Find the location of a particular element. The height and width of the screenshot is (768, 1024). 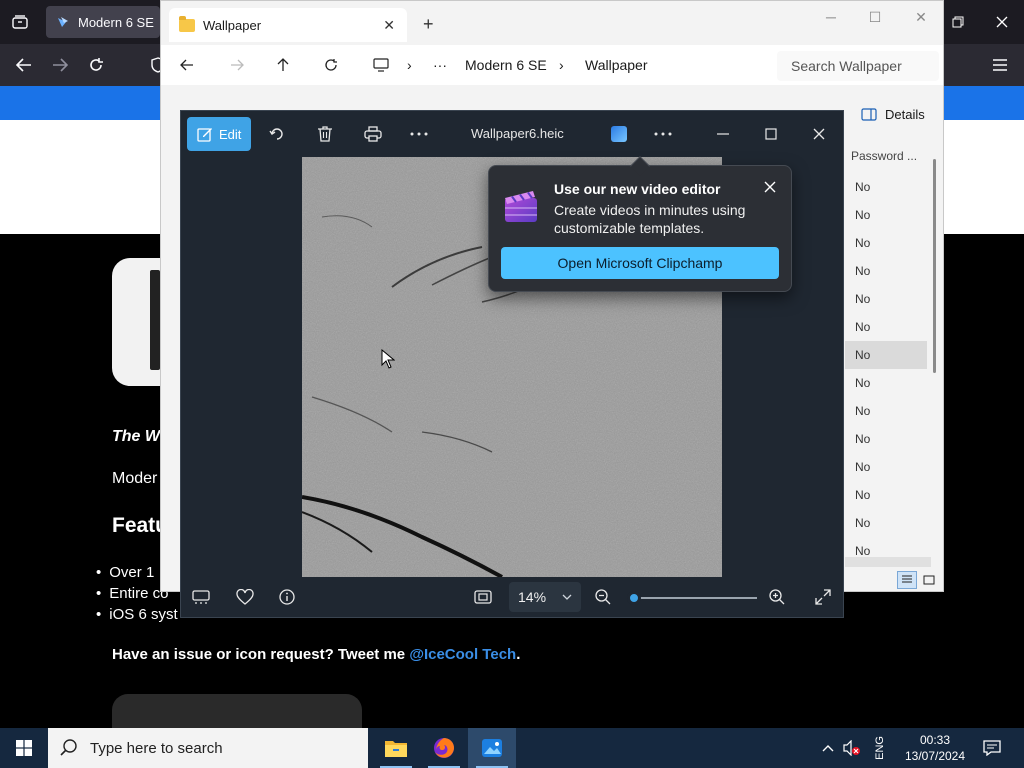

volume-muted-icon is located at coordinates (852, 748).